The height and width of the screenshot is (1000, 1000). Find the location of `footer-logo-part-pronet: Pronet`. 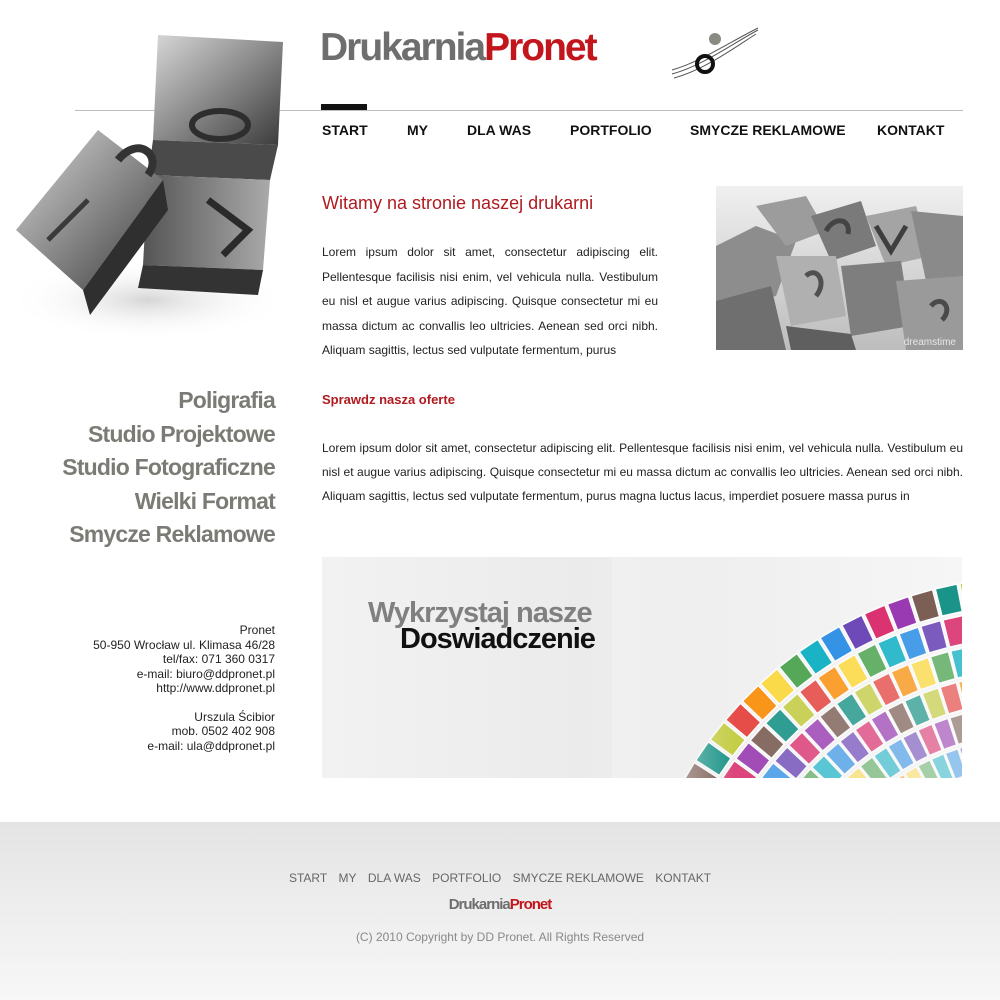

footer-logo-part-pronet: Pronet is located at coordinates (531, 904).